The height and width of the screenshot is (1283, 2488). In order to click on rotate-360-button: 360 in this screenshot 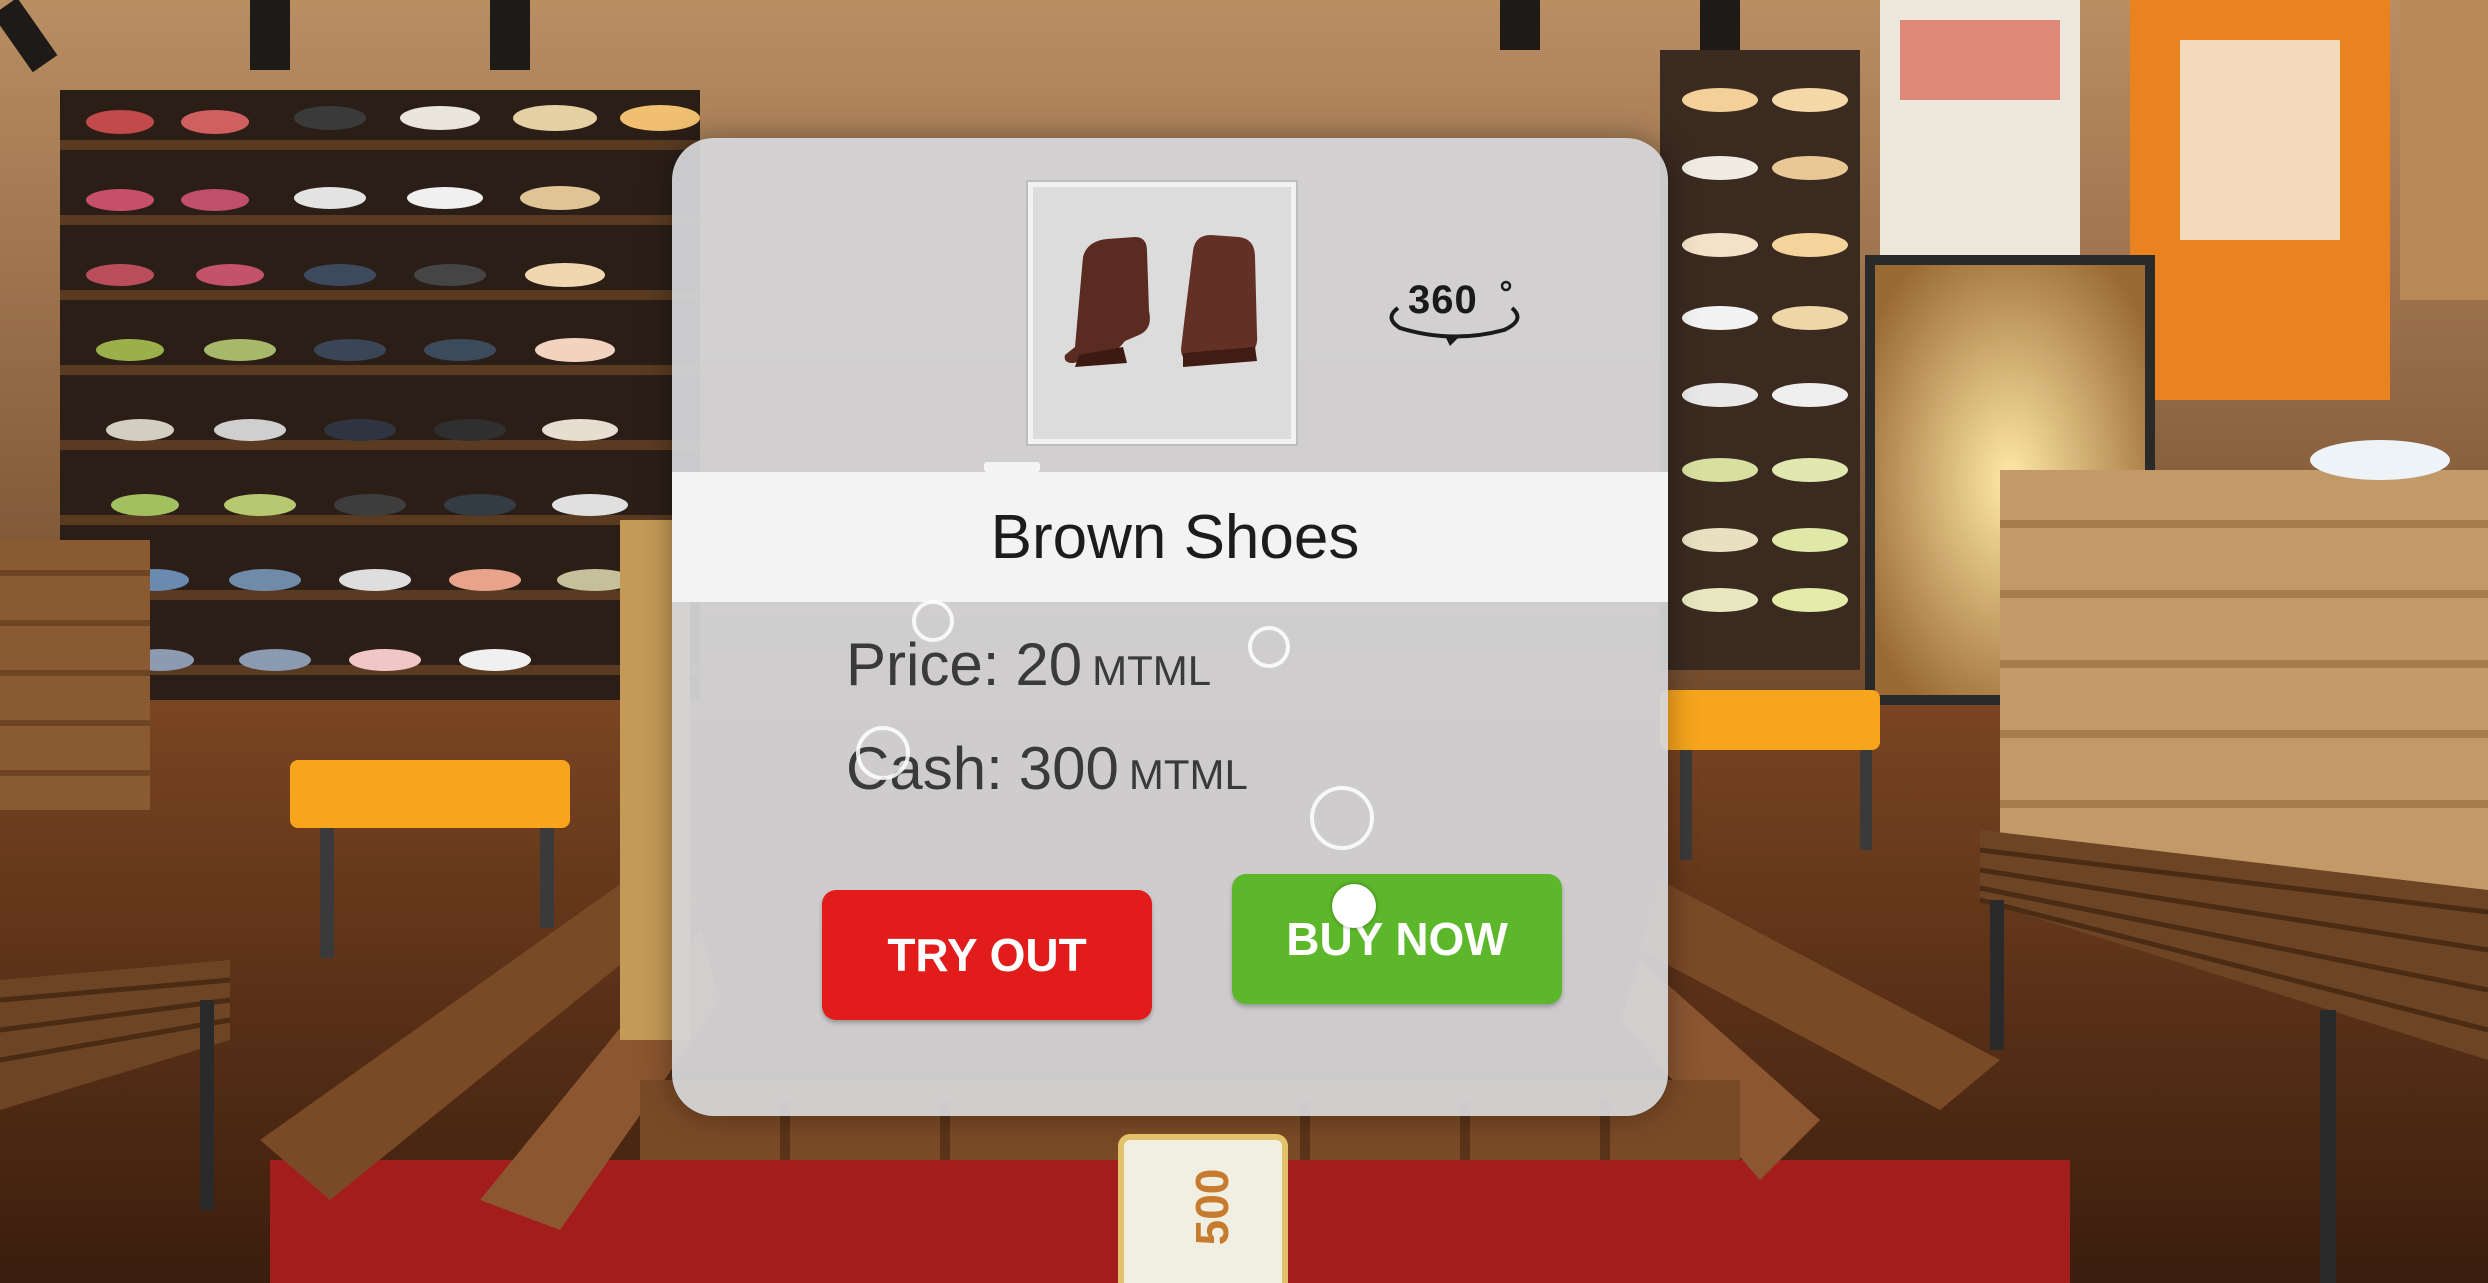, I will do `click(1455, 313)`.